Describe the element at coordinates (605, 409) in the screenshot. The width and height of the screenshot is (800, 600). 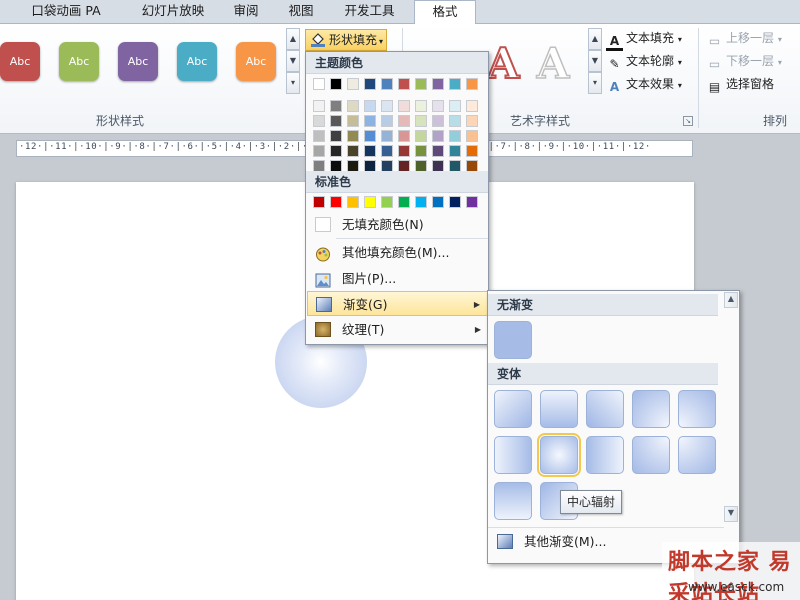
I see `gradient-variant-linear-diagonal-tr` at that location.